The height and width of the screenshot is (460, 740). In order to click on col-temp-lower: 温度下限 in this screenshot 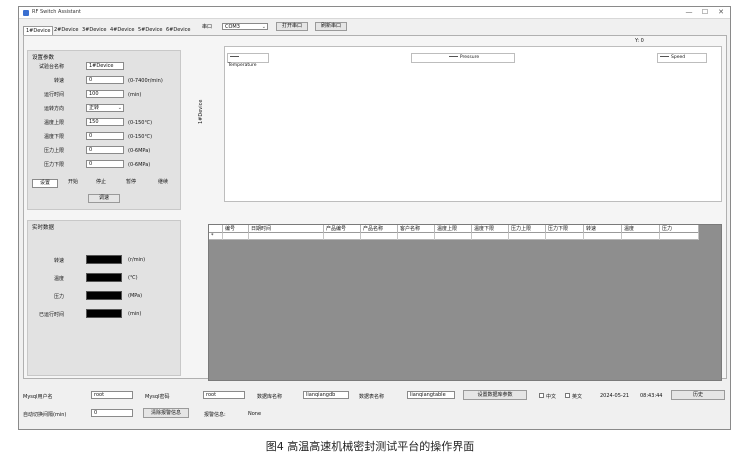, I will do `click(490, 229)`.